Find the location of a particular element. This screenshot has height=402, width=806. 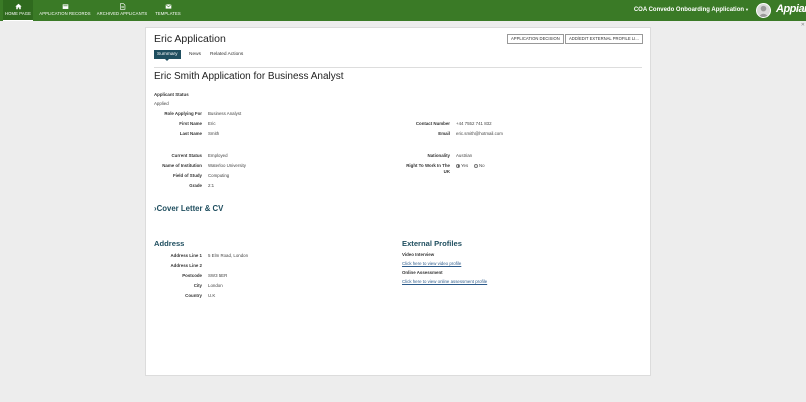

role-value: Business Analyst is located at coordinates (225, 113).